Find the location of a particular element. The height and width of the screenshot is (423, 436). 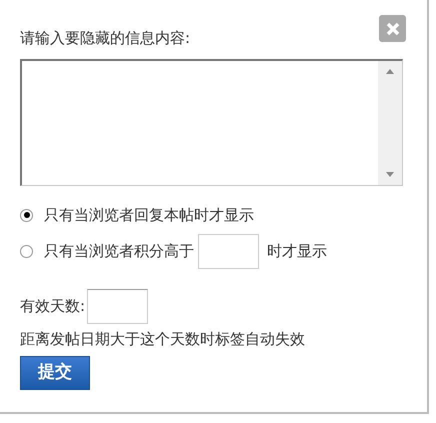

days-label: 有效天数: is located at coordinates (53, 307).